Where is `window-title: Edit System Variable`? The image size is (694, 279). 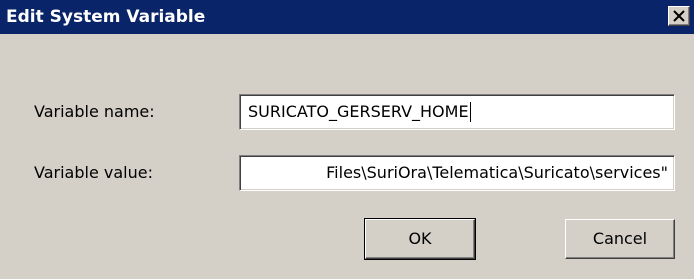
window-title: Edit System Variable is located at coordinates (106, 17).